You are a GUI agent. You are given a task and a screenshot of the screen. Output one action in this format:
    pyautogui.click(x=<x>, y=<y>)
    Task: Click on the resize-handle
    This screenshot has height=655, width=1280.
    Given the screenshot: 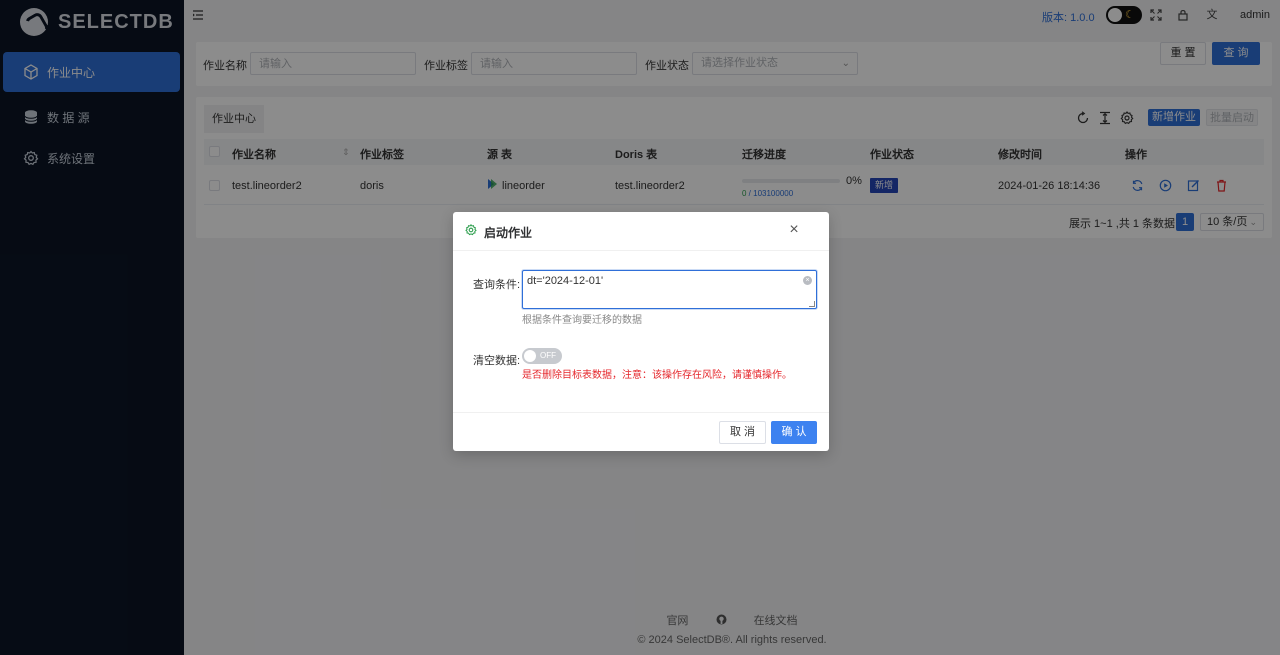 What is the action you would take?
    pyautogui.click(x=812, y=304)
    